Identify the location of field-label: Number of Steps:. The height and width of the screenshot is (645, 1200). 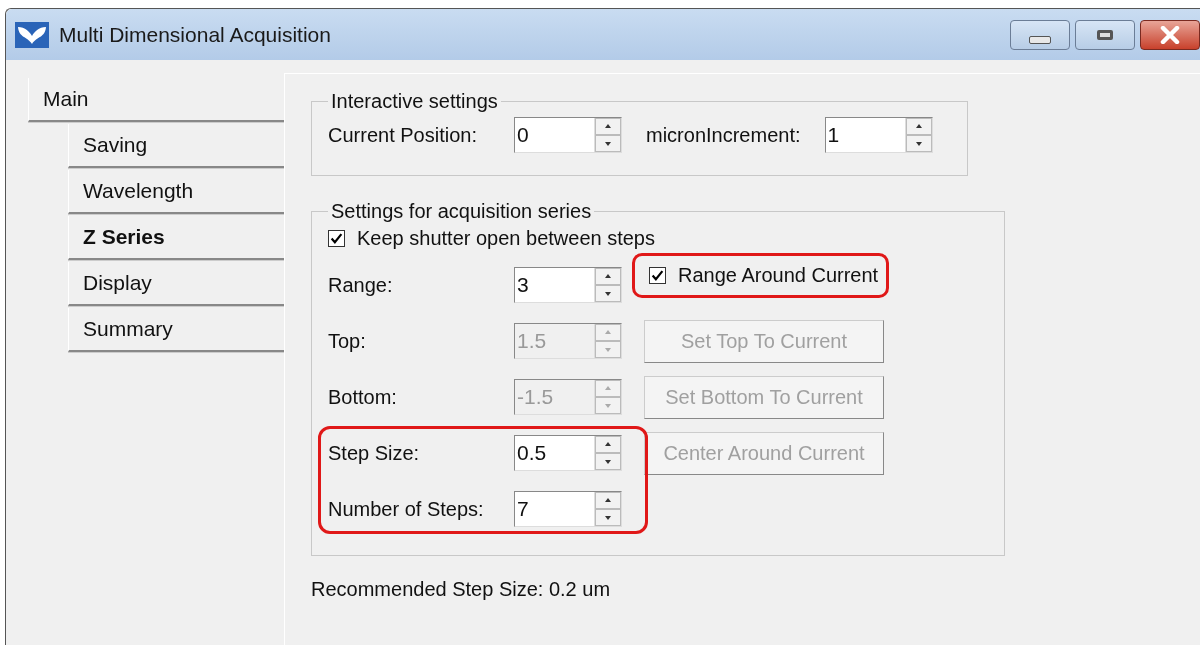
(406, 509).